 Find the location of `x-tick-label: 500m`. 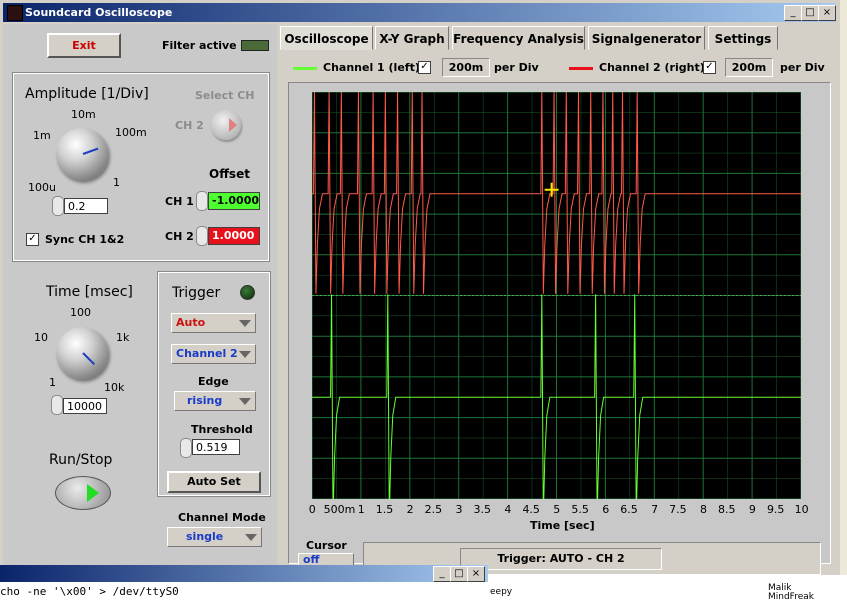

x-tick-label: 500m is located at coordinates (339, 509).